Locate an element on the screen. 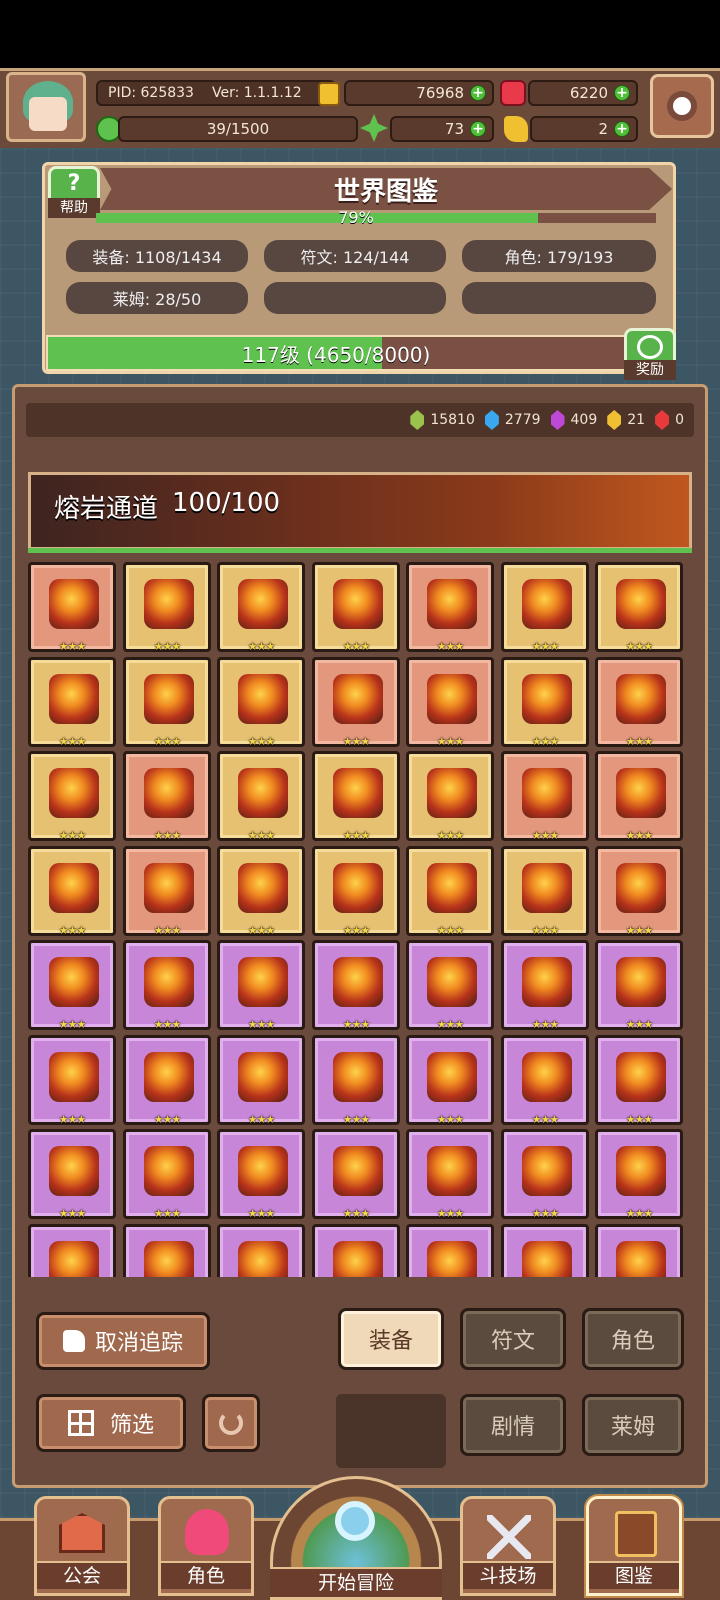 The image size is (720, 1600). tab-story: 剧情 is located at coordinates (513, 1425).